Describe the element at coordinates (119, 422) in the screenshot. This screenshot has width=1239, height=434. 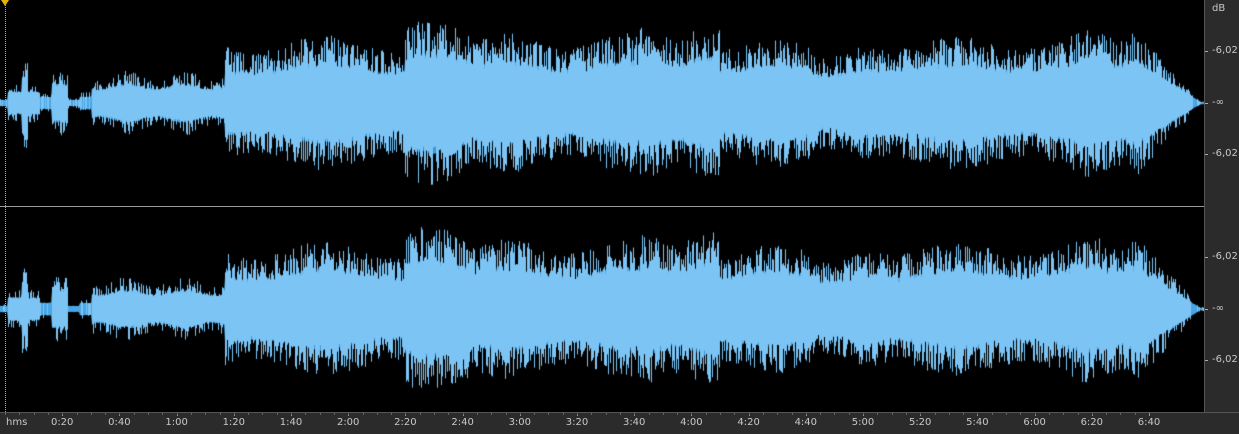
I see `time-label: 0:40` at that location.